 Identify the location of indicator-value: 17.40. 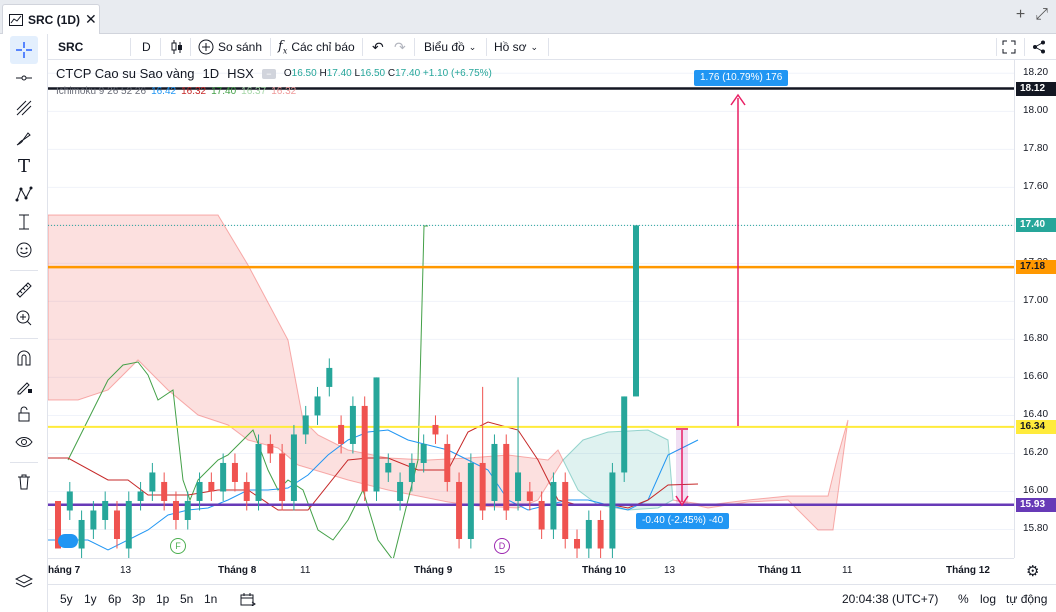
(224, 91).